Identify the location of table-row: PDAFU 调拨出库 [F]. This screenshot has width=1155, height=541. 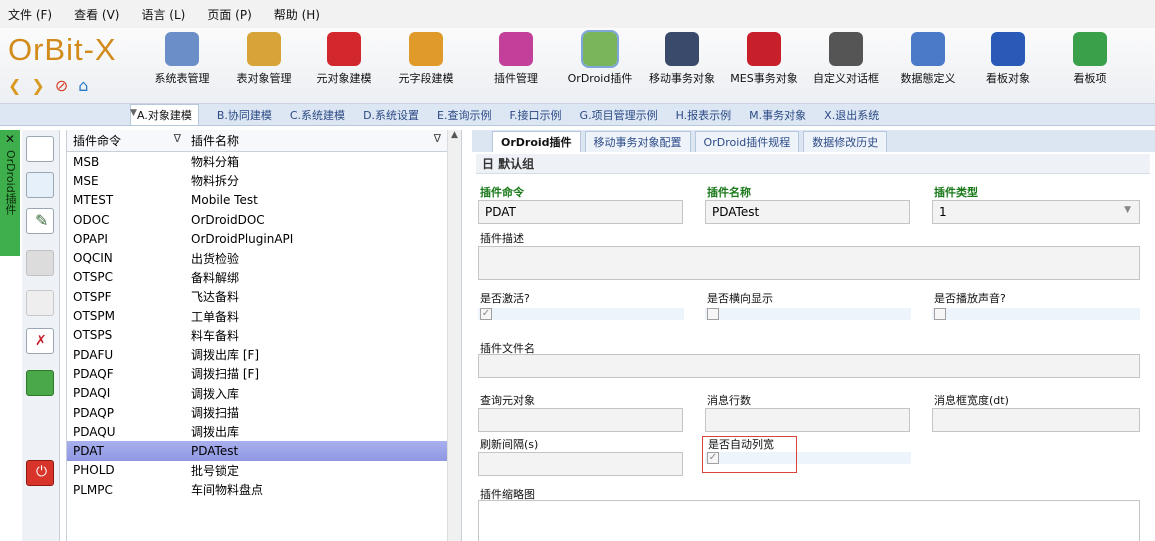
(264, 354).